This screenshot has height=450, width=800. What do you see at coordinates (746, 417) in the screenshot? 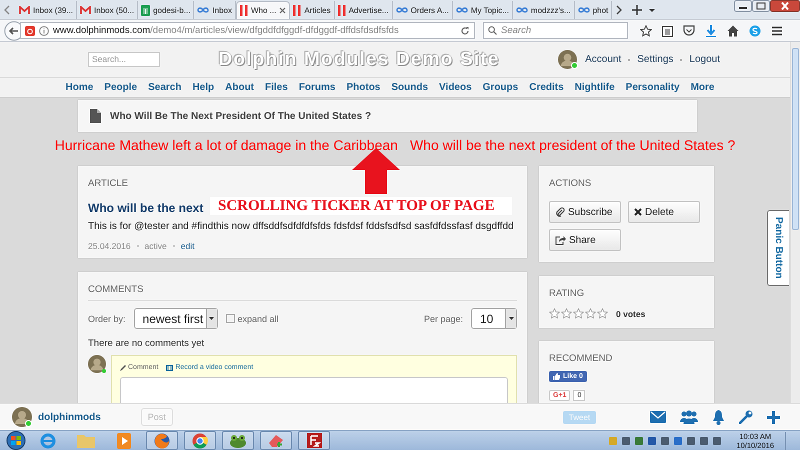
I see `wrench-icon` at bounding box center [746, 417].